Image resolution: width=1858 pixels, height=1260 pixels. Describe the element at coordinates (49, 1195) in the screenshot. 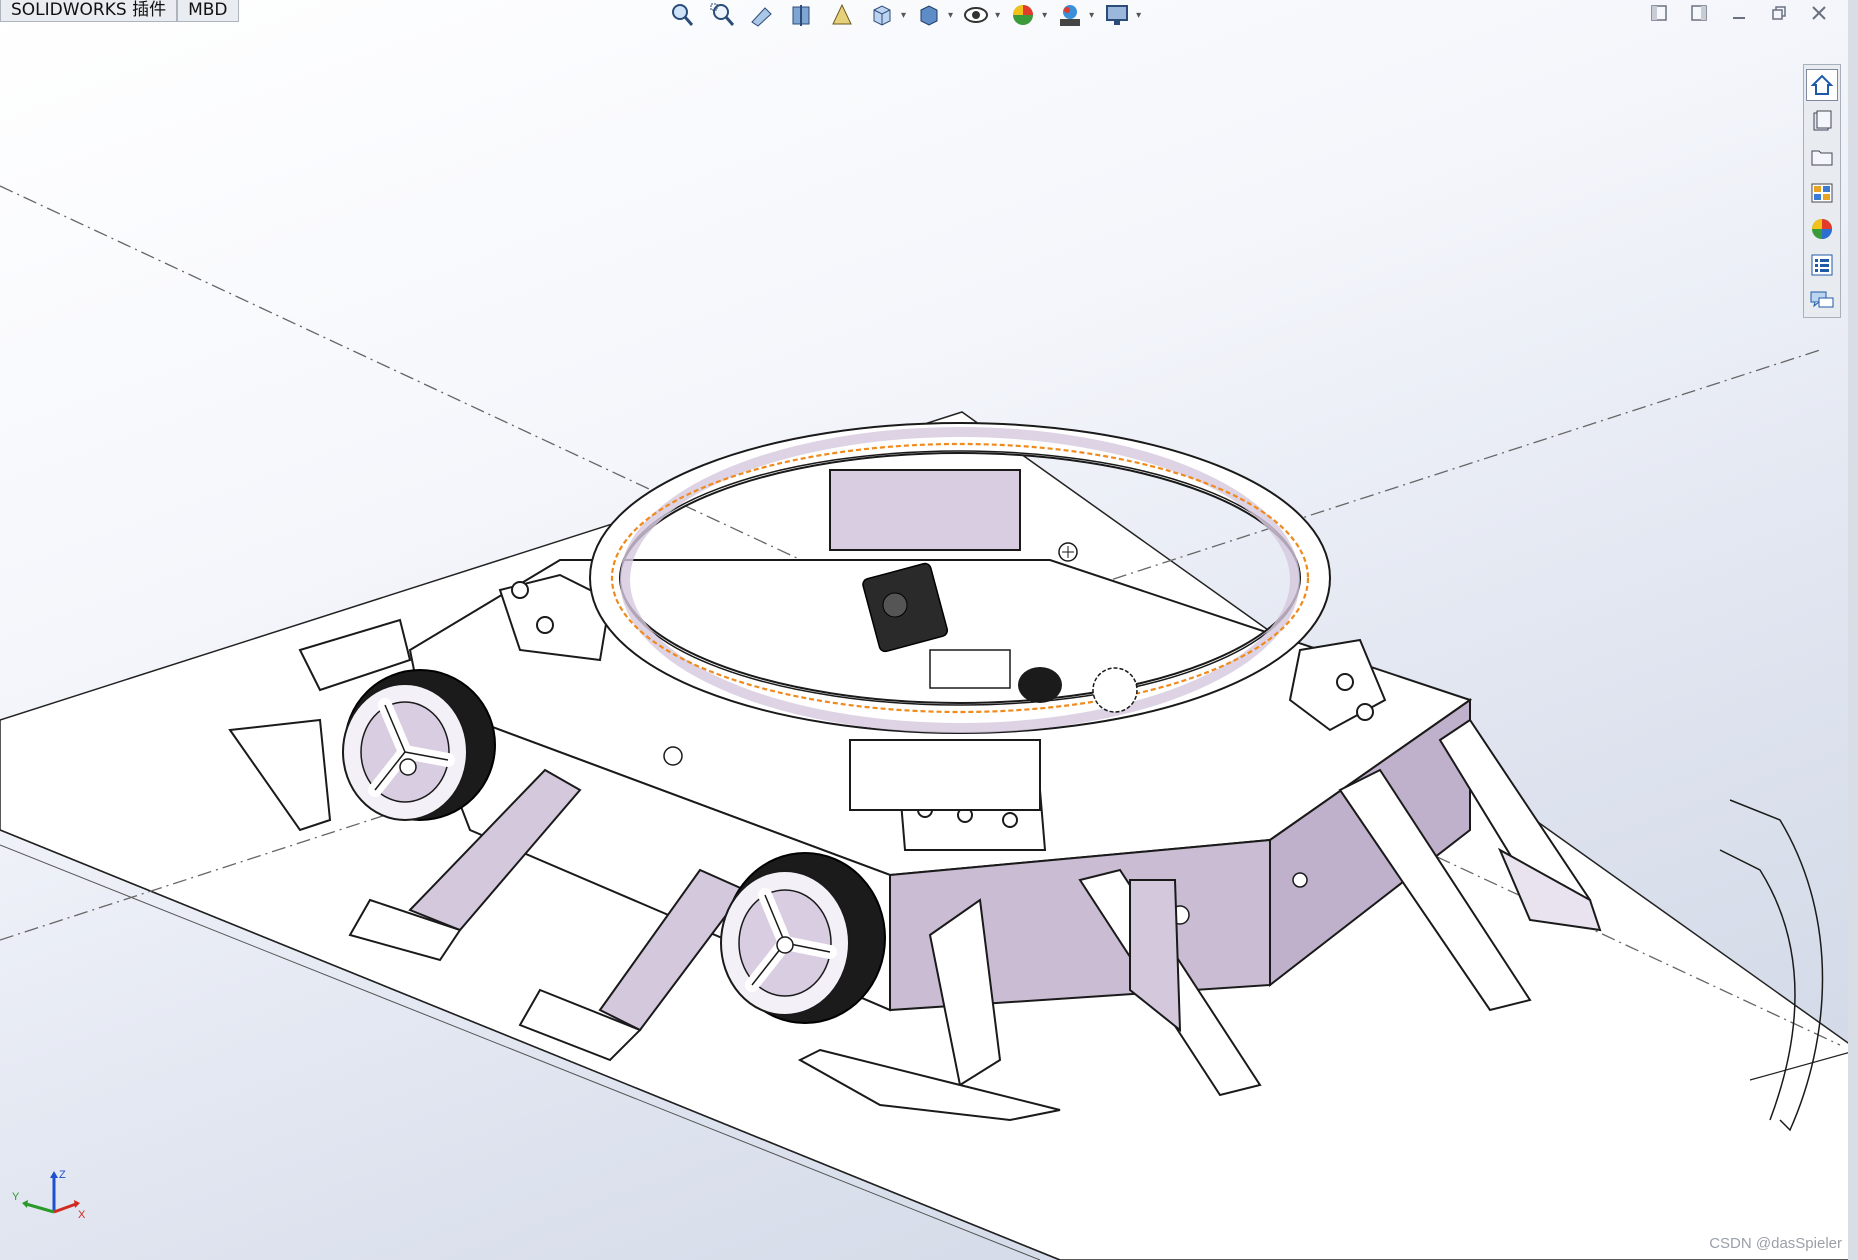

I see `reference-triad: Z Y X` at that location.